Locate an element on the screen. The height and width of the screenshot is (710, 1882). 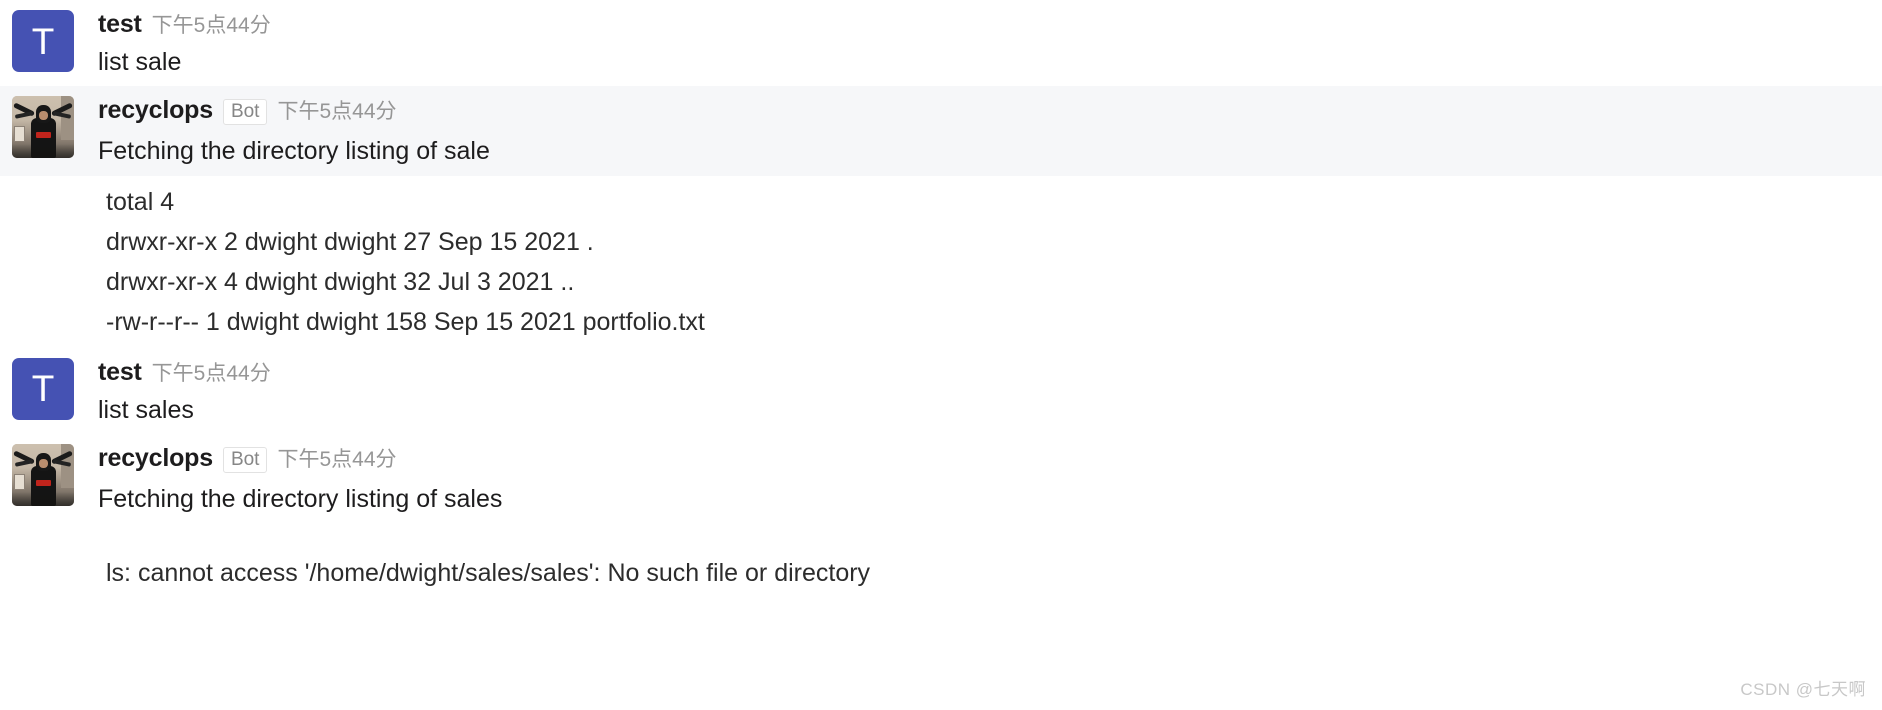
message-text: list sales is located at coordinates (146, 409).